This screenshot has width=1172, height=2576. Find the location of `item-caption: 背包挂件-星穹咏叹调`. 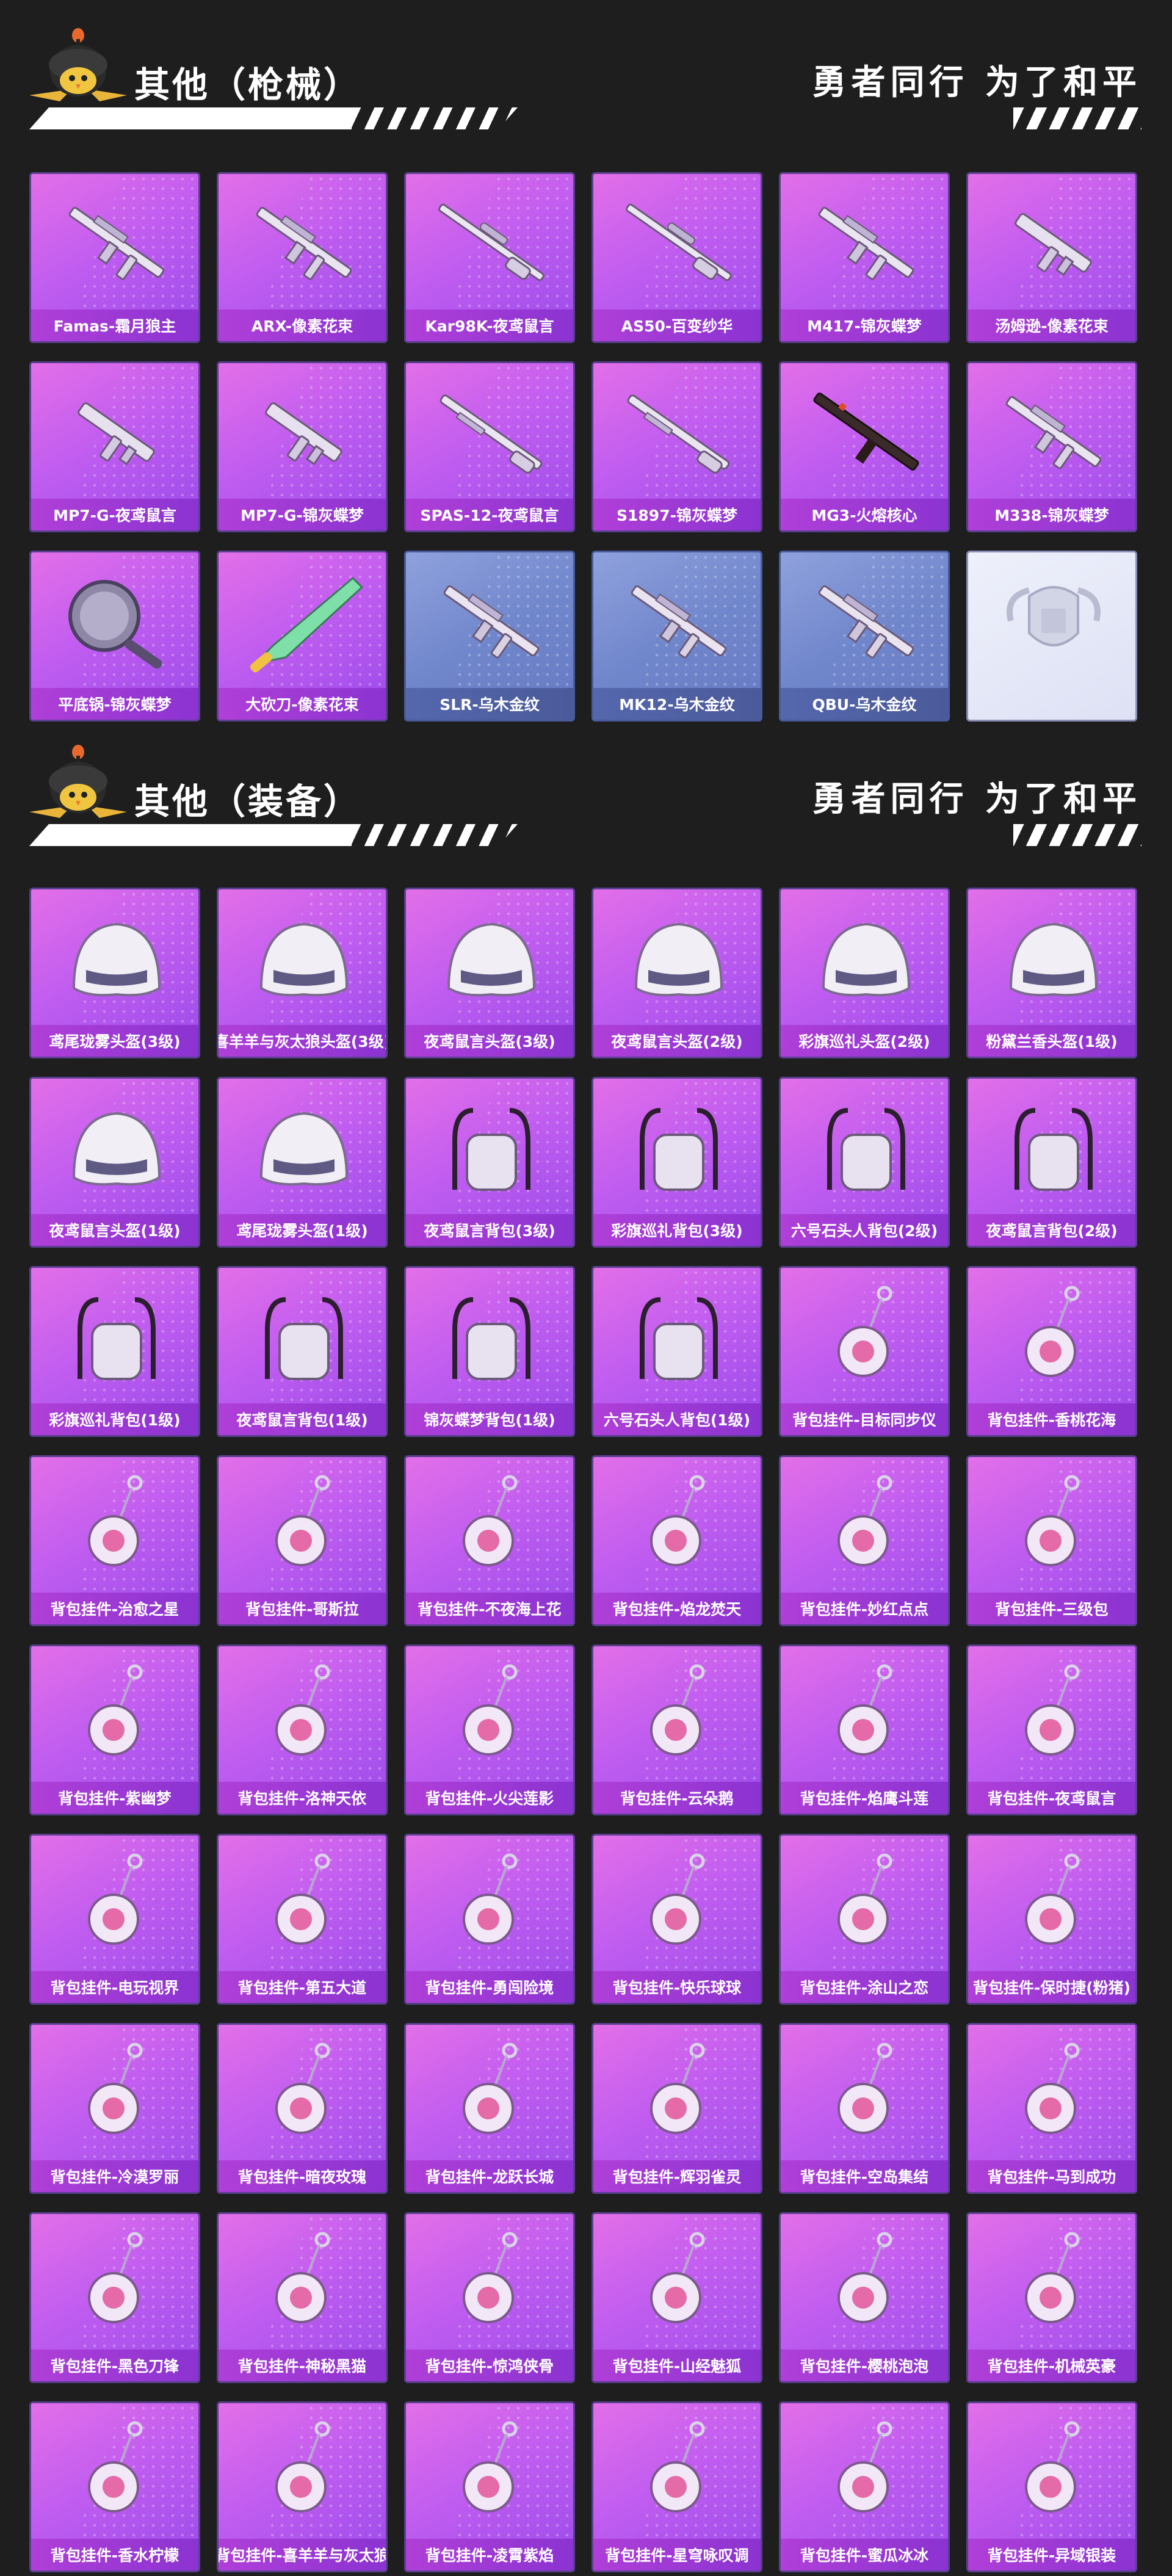

item-caption: 背包挂件-星穹咏叹调 is located at coordinates (677, 2555).